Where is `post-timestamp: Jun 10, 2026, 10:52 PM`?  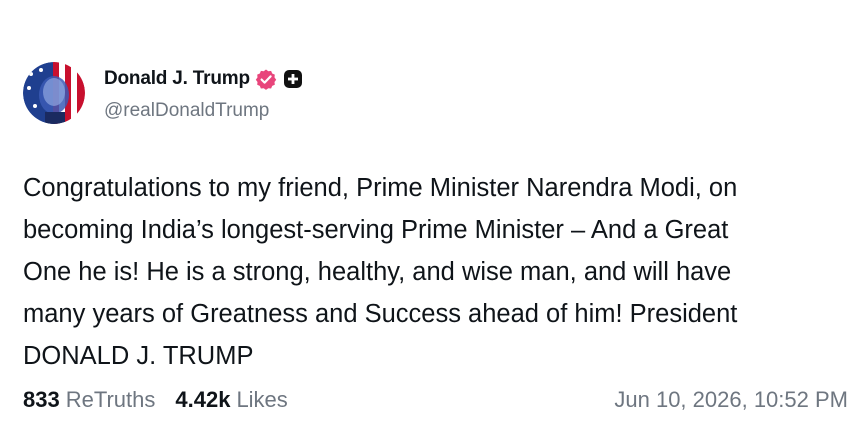
post-timestamp: Jun 10, 2026, 10:52 PM is located at coordinates (731, 400).